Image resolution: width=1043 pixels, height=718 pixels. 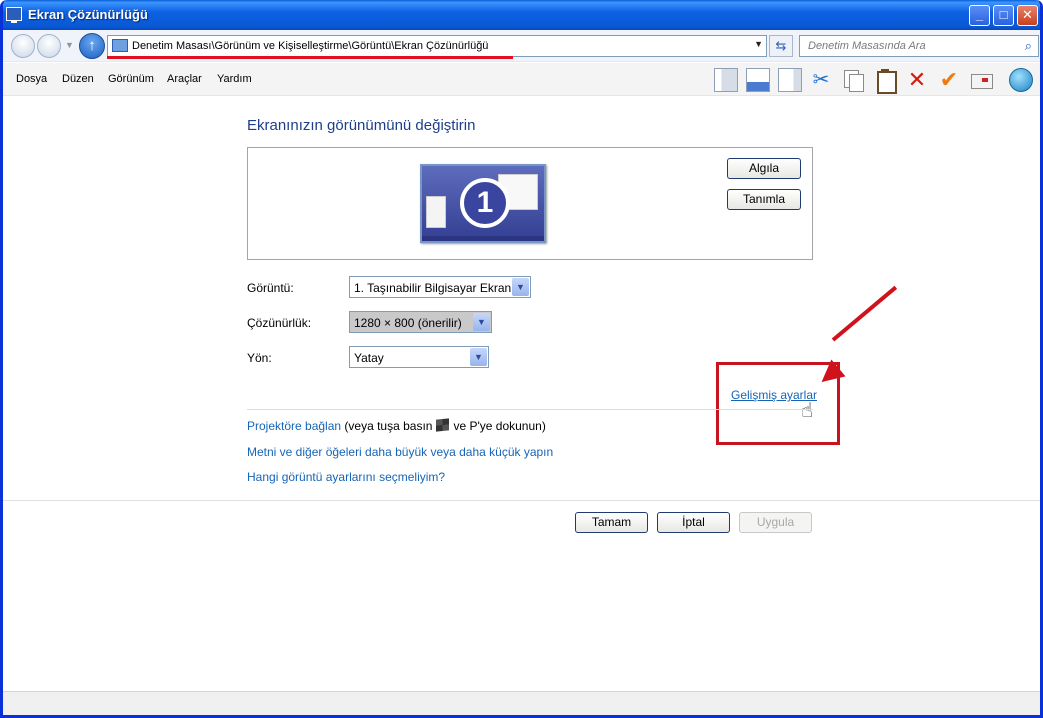 What do you see at coordinates (14, 15) in the screenshot?
I see `display-icon` at bounding box center [14, 15].